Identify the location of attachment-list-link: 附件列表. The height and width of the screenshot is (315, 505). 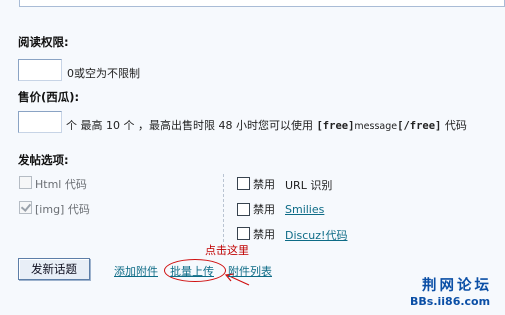
(250, 271).